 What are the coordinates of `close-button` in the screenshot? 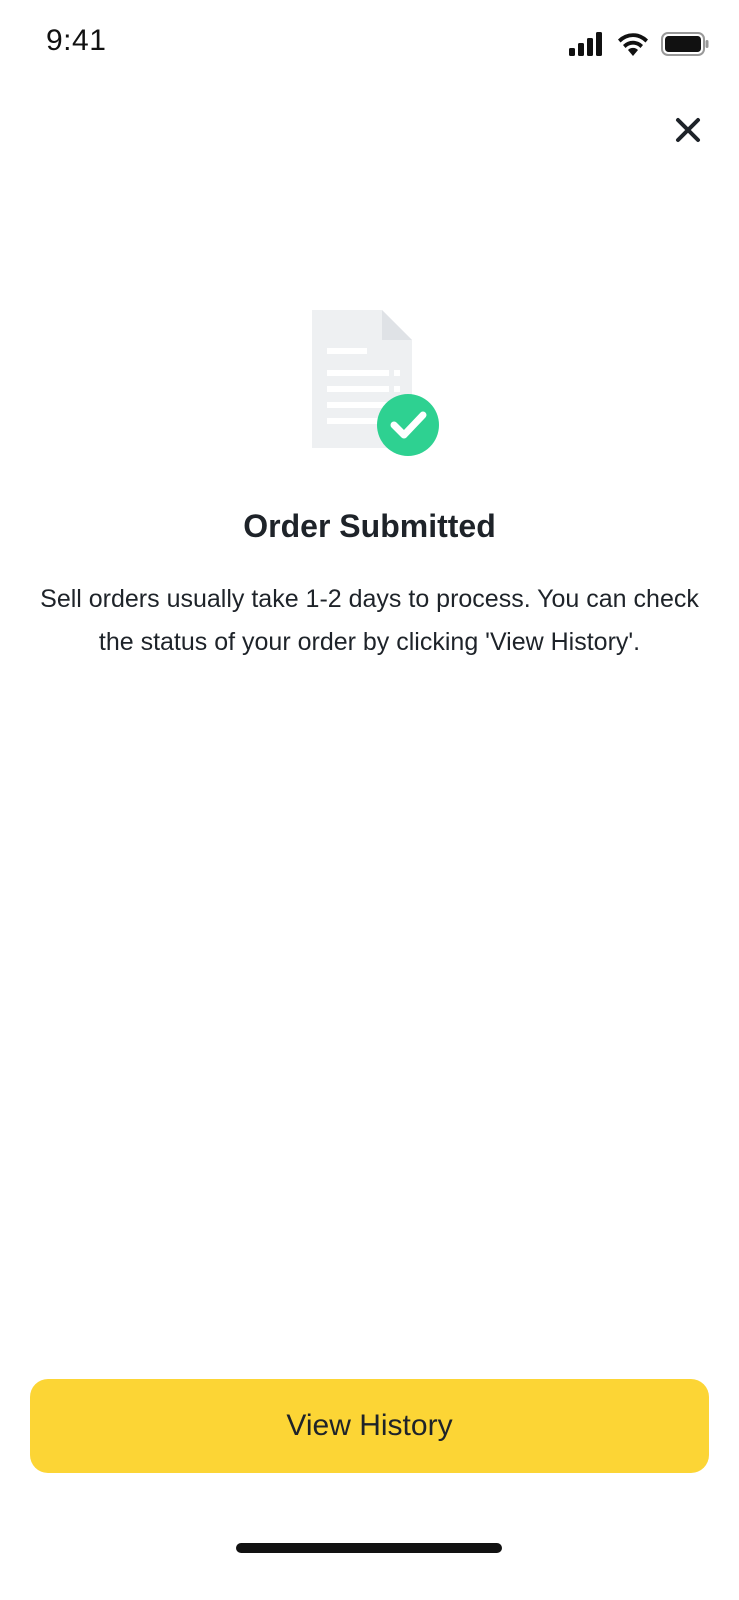 It's located at (688, 130).